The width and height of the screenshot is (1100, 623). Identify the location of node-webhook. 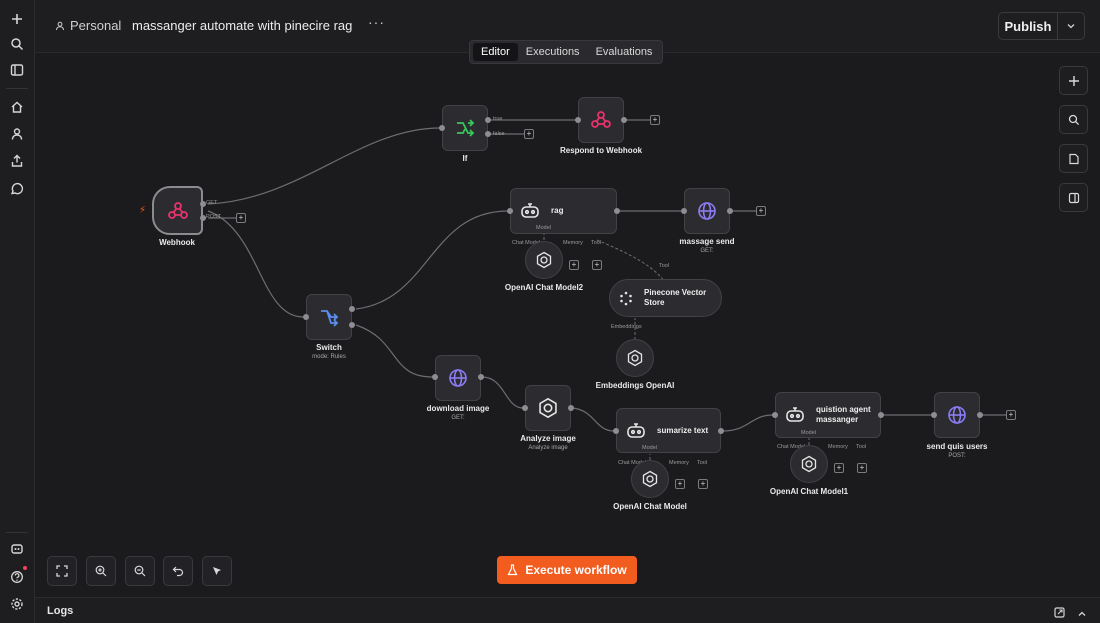
(177, 210).